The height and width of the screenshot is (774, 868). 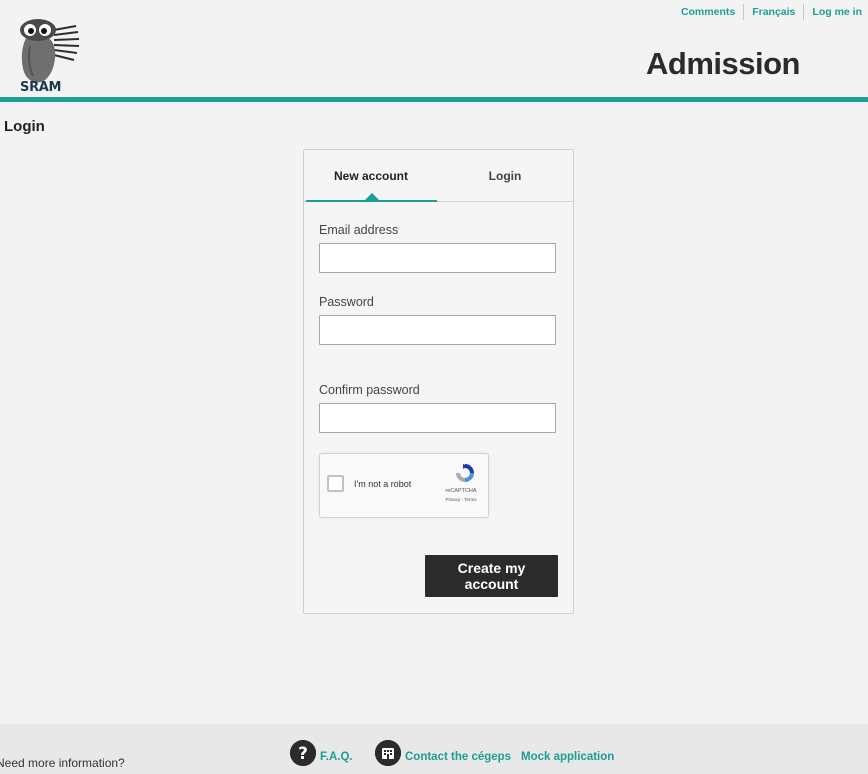 What do you see at coordinates (437, 418) in the screenshot?
I see `confirm-password-field` at bounding box center [437, 418].